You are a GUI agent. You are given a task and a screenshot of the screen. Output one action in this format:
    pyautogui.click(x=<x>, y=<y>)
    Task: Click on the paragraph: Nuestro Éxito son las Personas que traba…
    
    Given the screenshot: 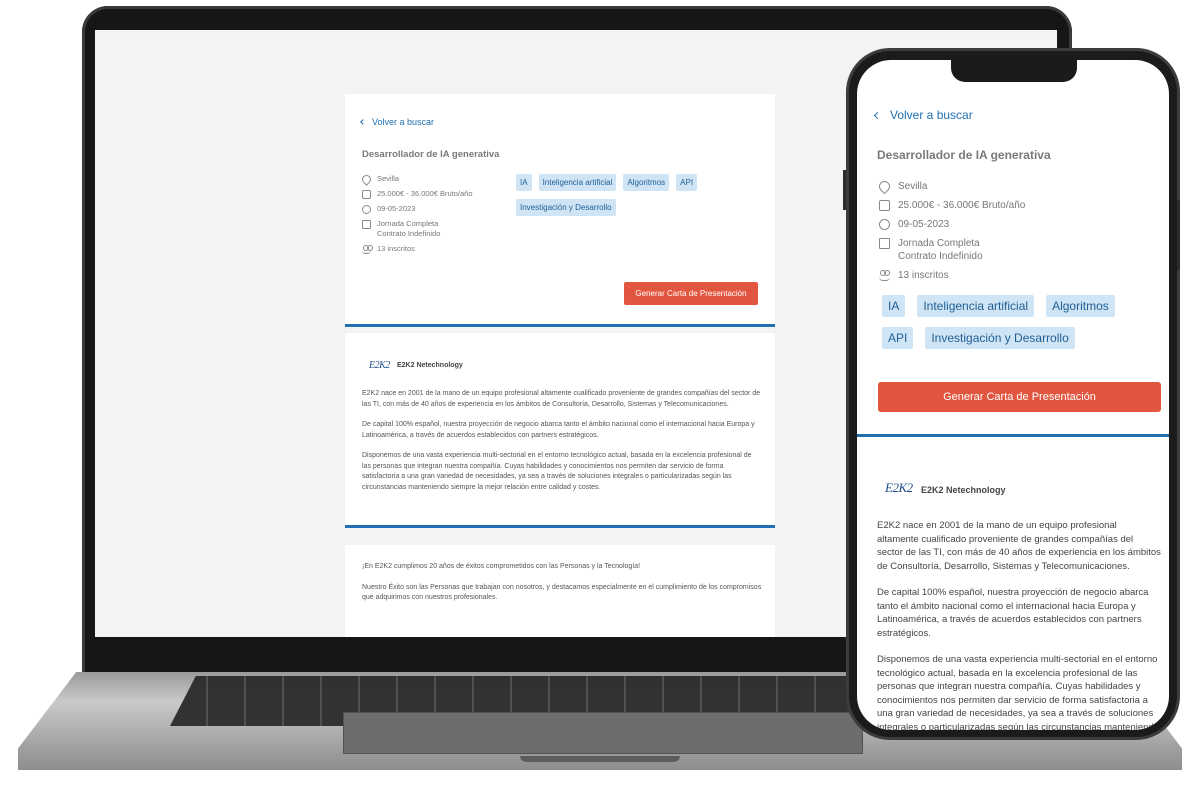 What is the action you would take?
    pyautogui.click(x=562, y=592)
    